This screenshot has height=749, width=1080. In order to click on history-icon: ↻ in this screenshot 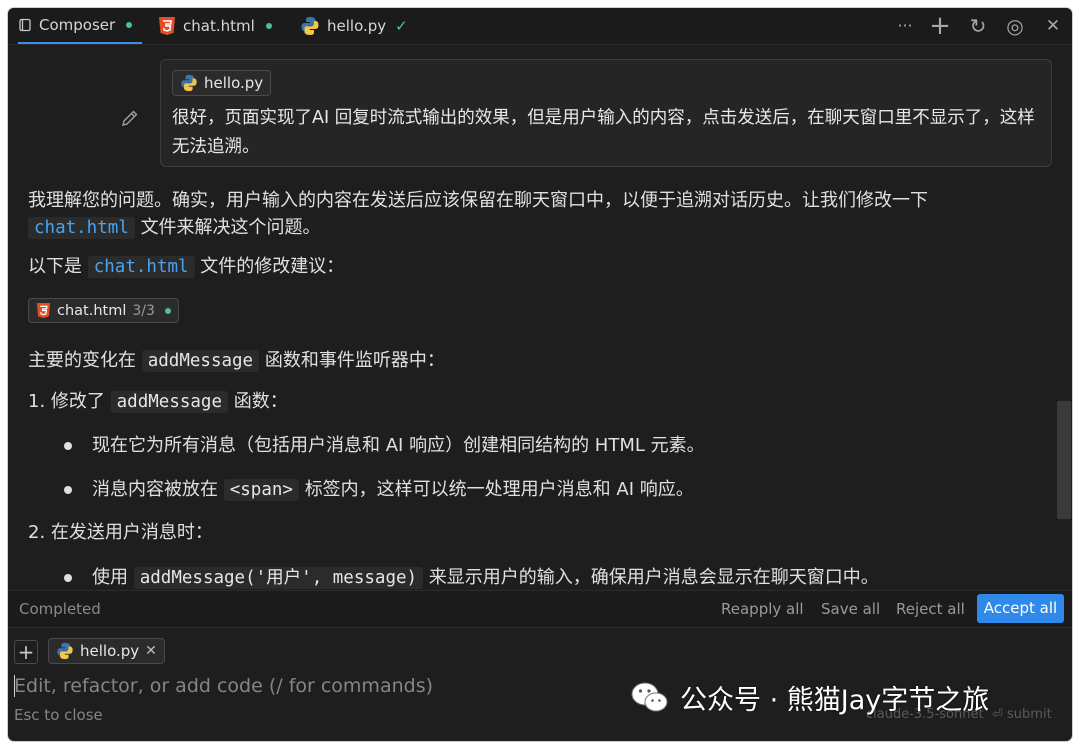, I will do `click(978, 26)`.